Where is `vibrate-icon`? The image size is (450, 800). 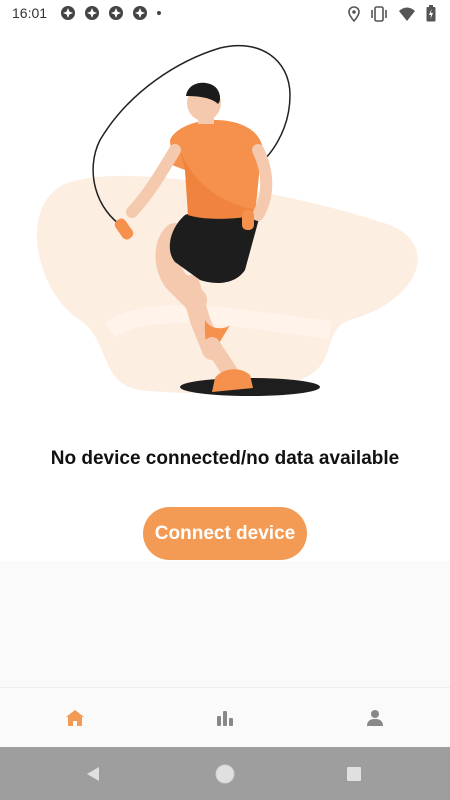
vibrate-icon is located at coordinates (379, 13).